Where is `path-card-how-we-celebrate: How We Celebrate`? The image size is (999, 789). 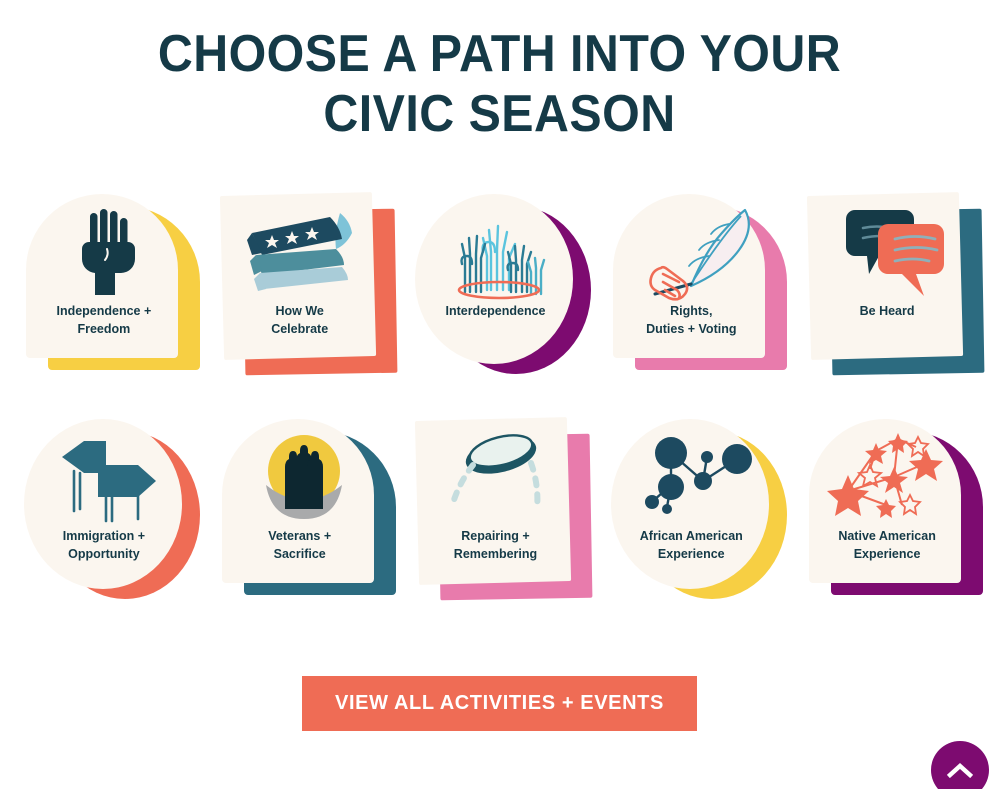 path-card-how-we-celebrate: How We Celebrate is located at coordinates (306, 280).